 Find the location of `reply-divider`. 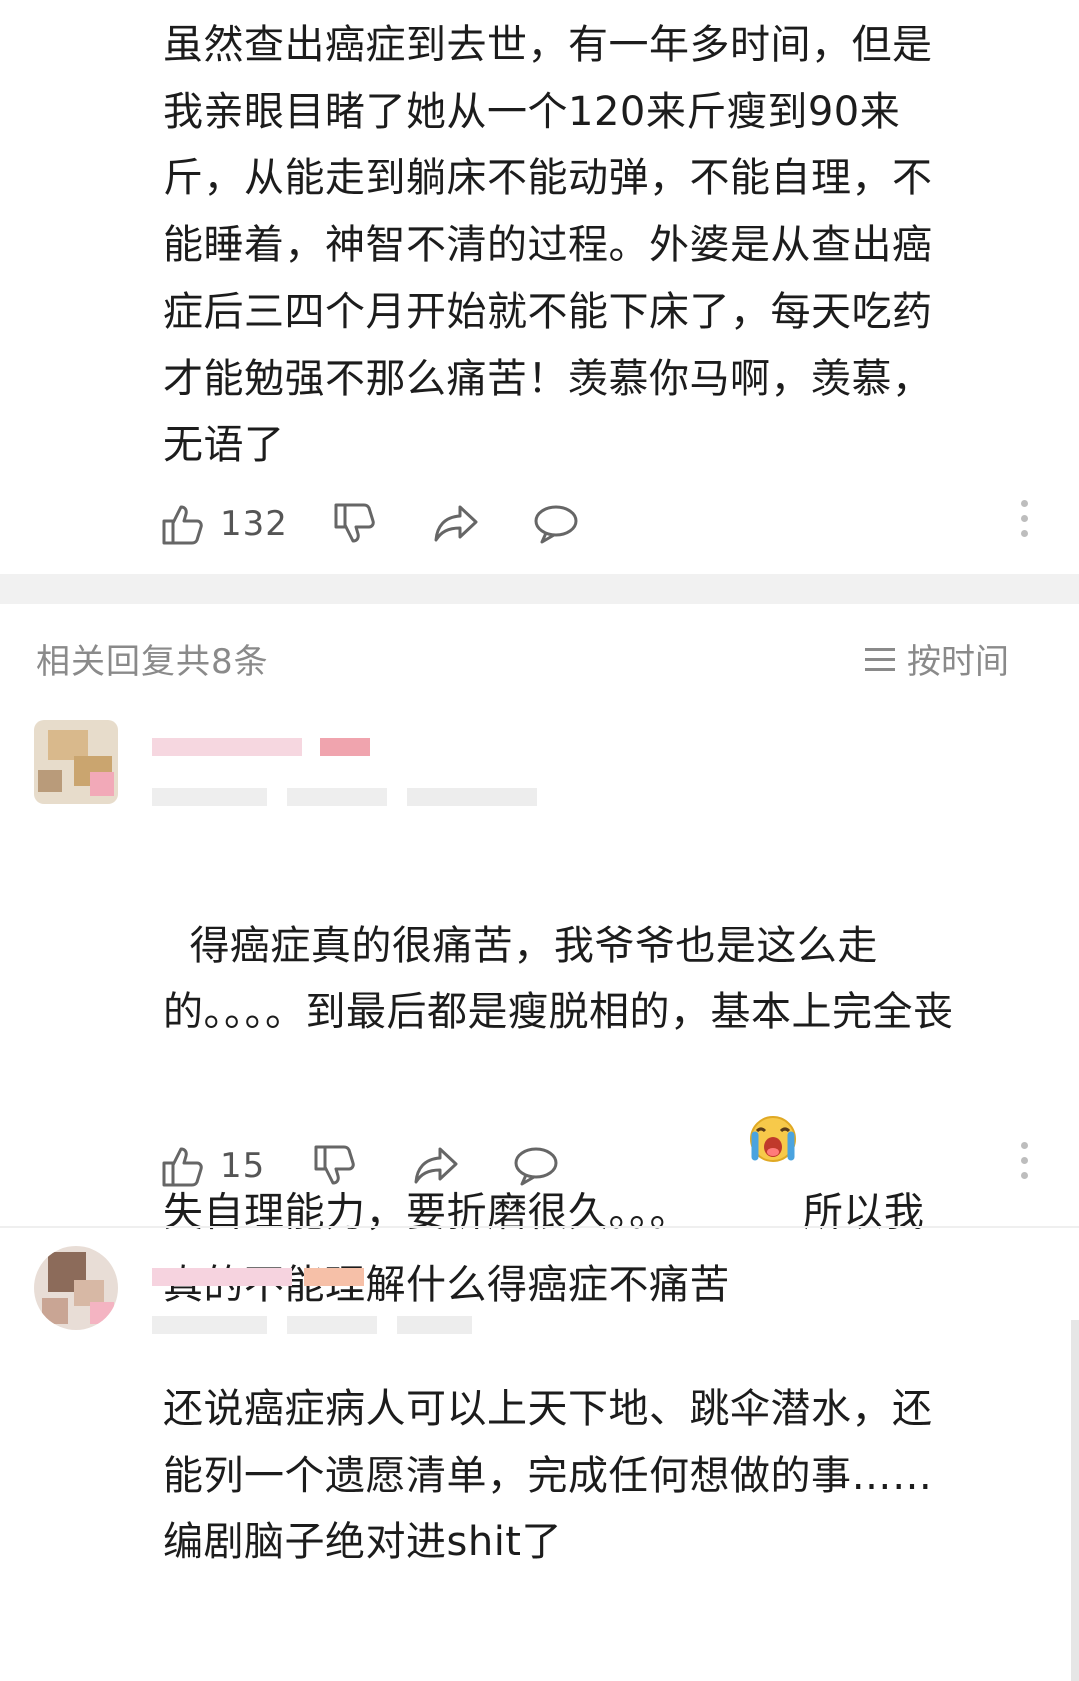

reply-divider is located at coordinates (539, 1227).